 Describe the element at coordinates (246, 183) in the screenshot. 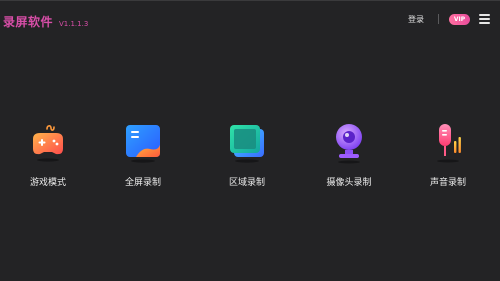

I see `tile-label: 区域录制` at that location.